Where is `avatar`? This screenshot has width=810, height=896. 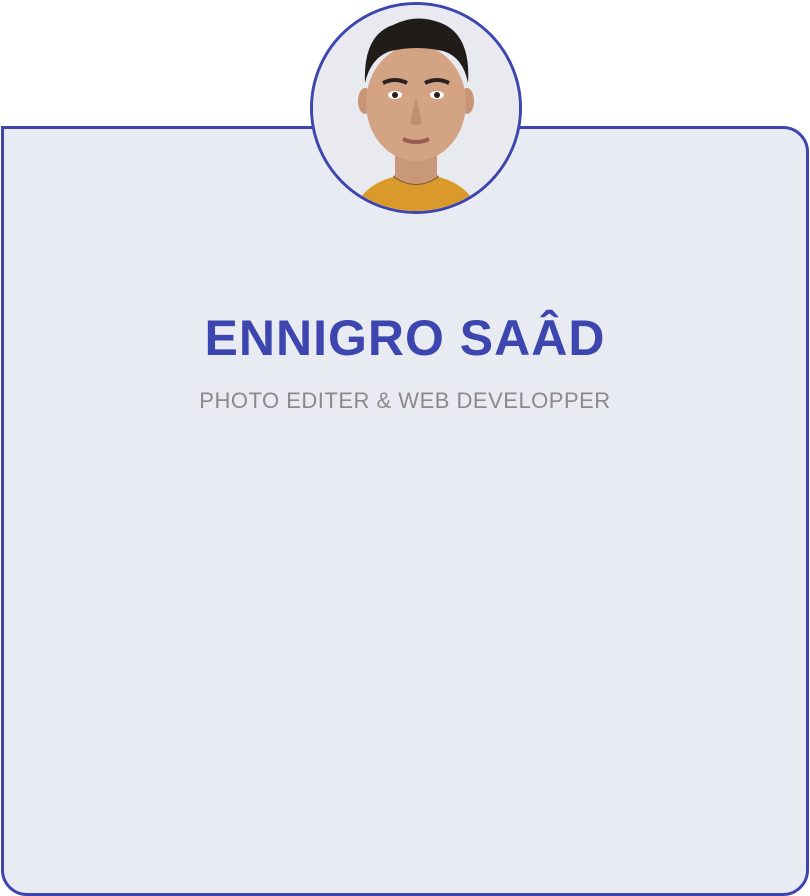 avatar is located at coordinates (416, 108).